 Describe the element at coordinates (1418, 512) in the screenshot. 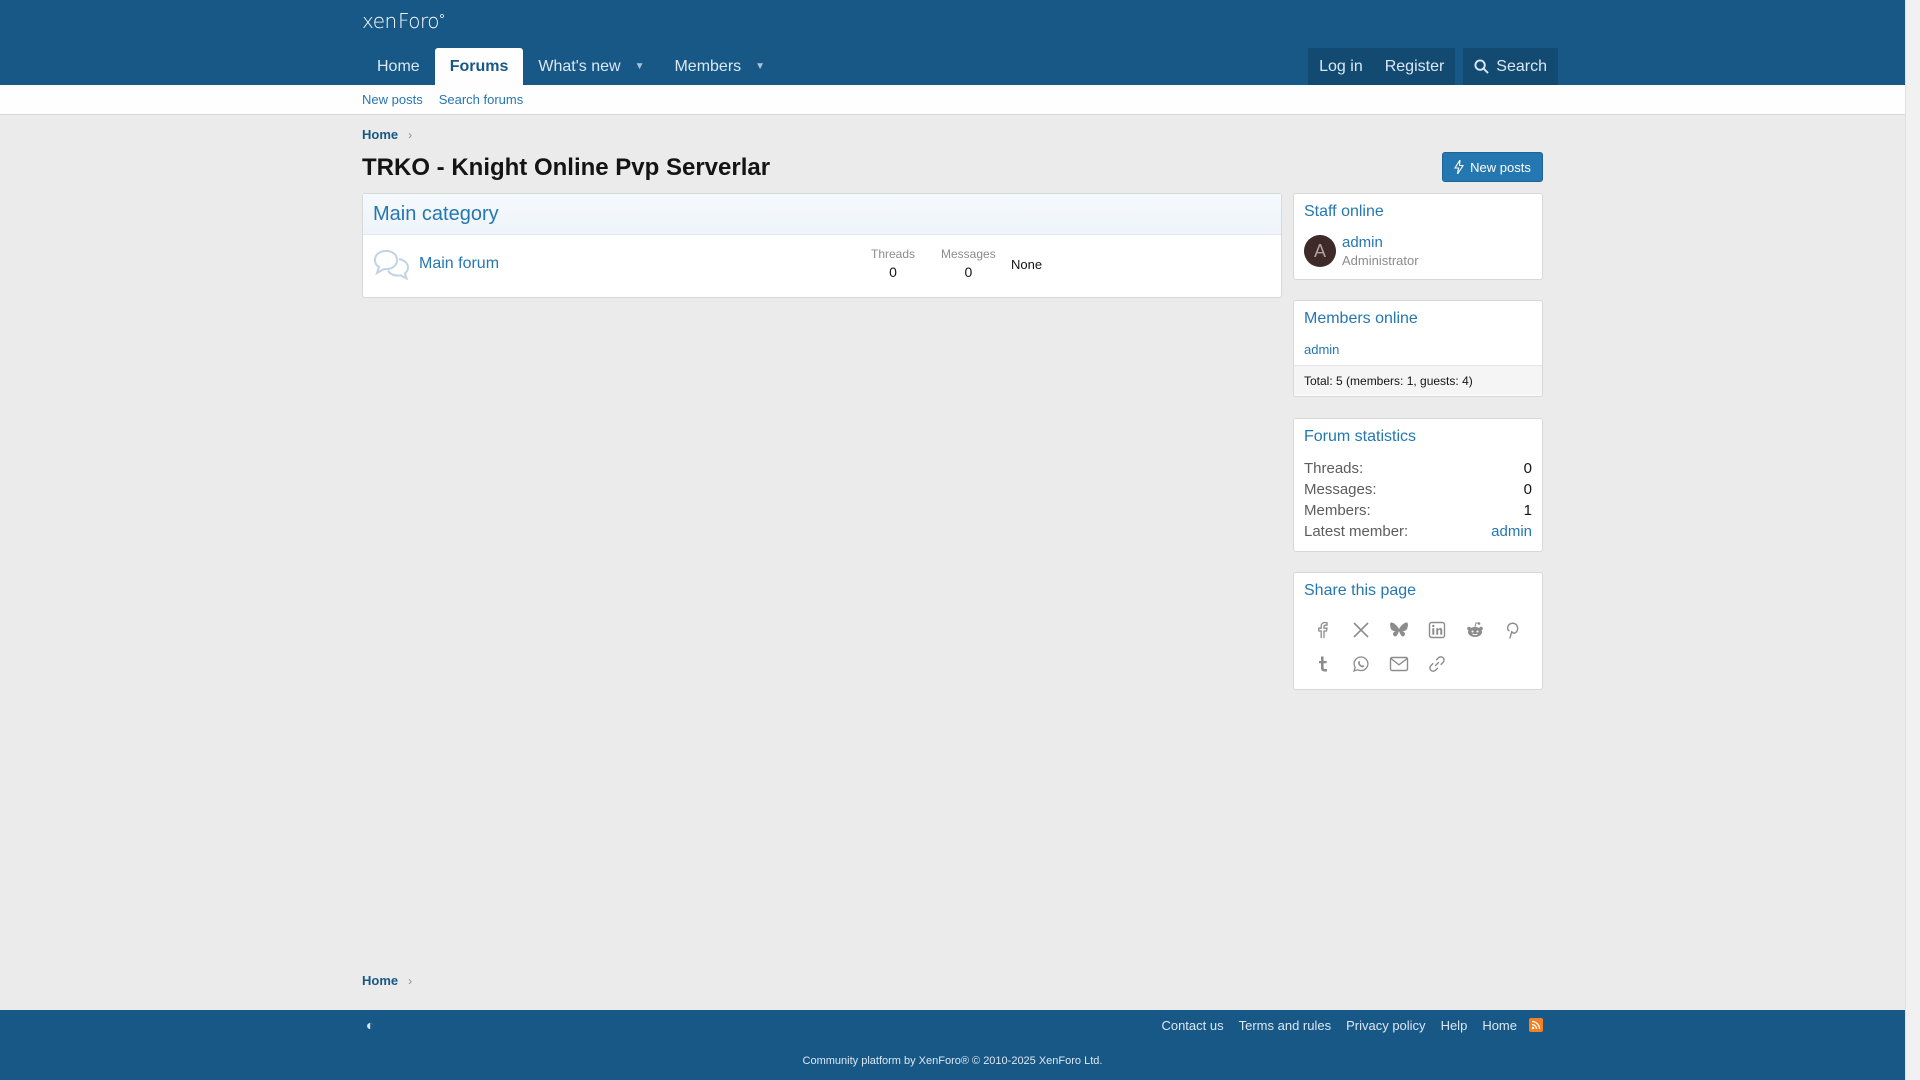

I see `stat-row: Members: 1` at that location.